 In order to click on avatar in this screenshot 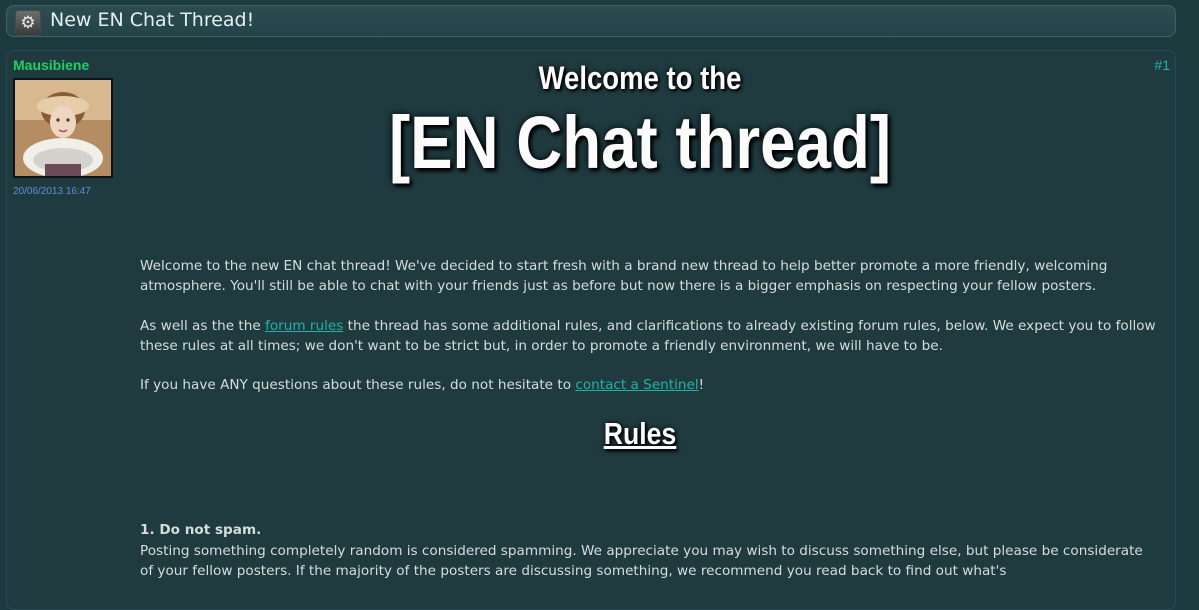, I will do `click(63, 128)`.